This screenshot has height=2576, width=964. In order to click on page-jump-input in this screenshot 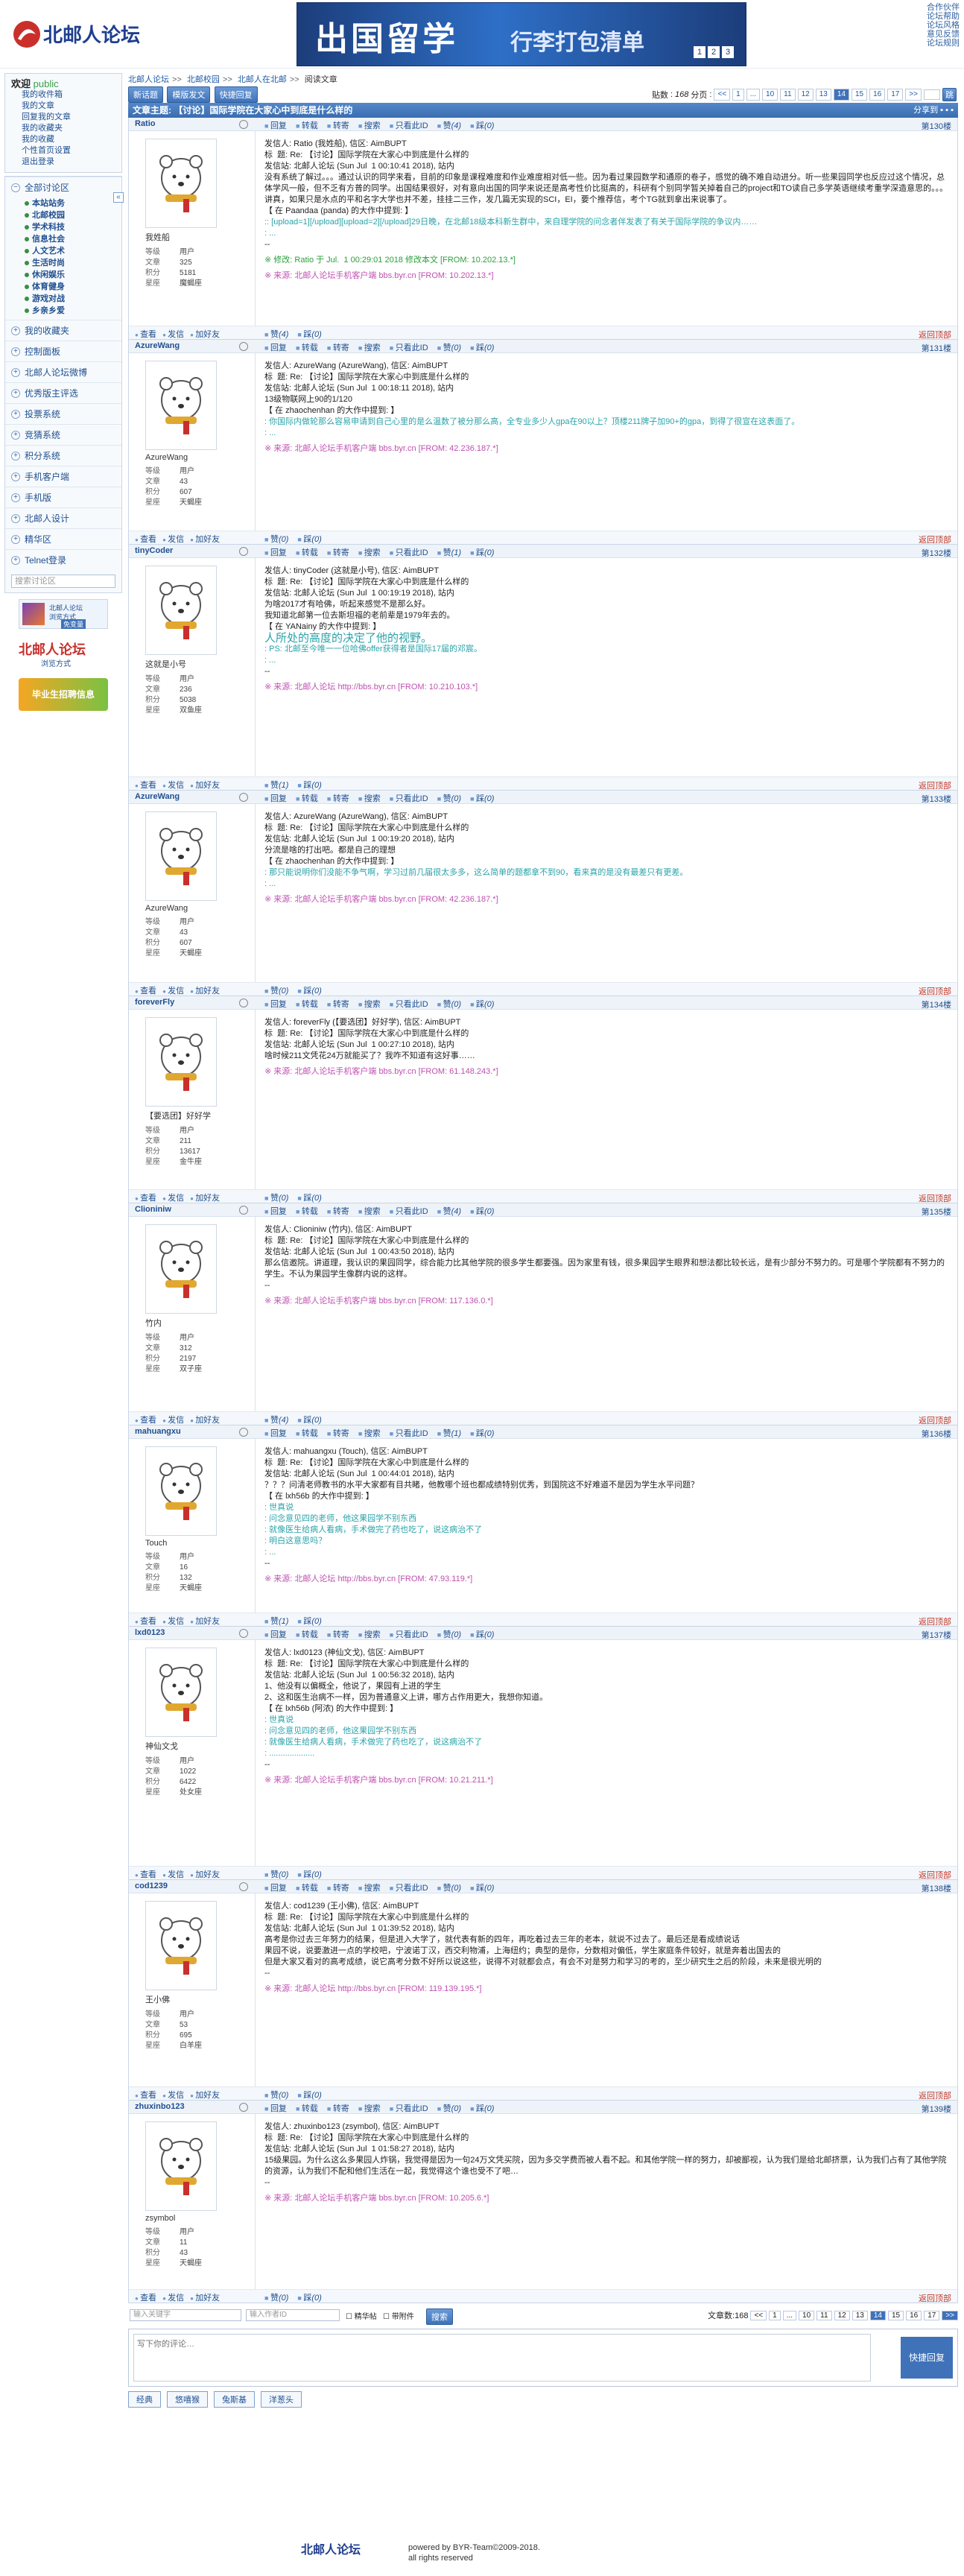, I will do `click(932, 94)`.